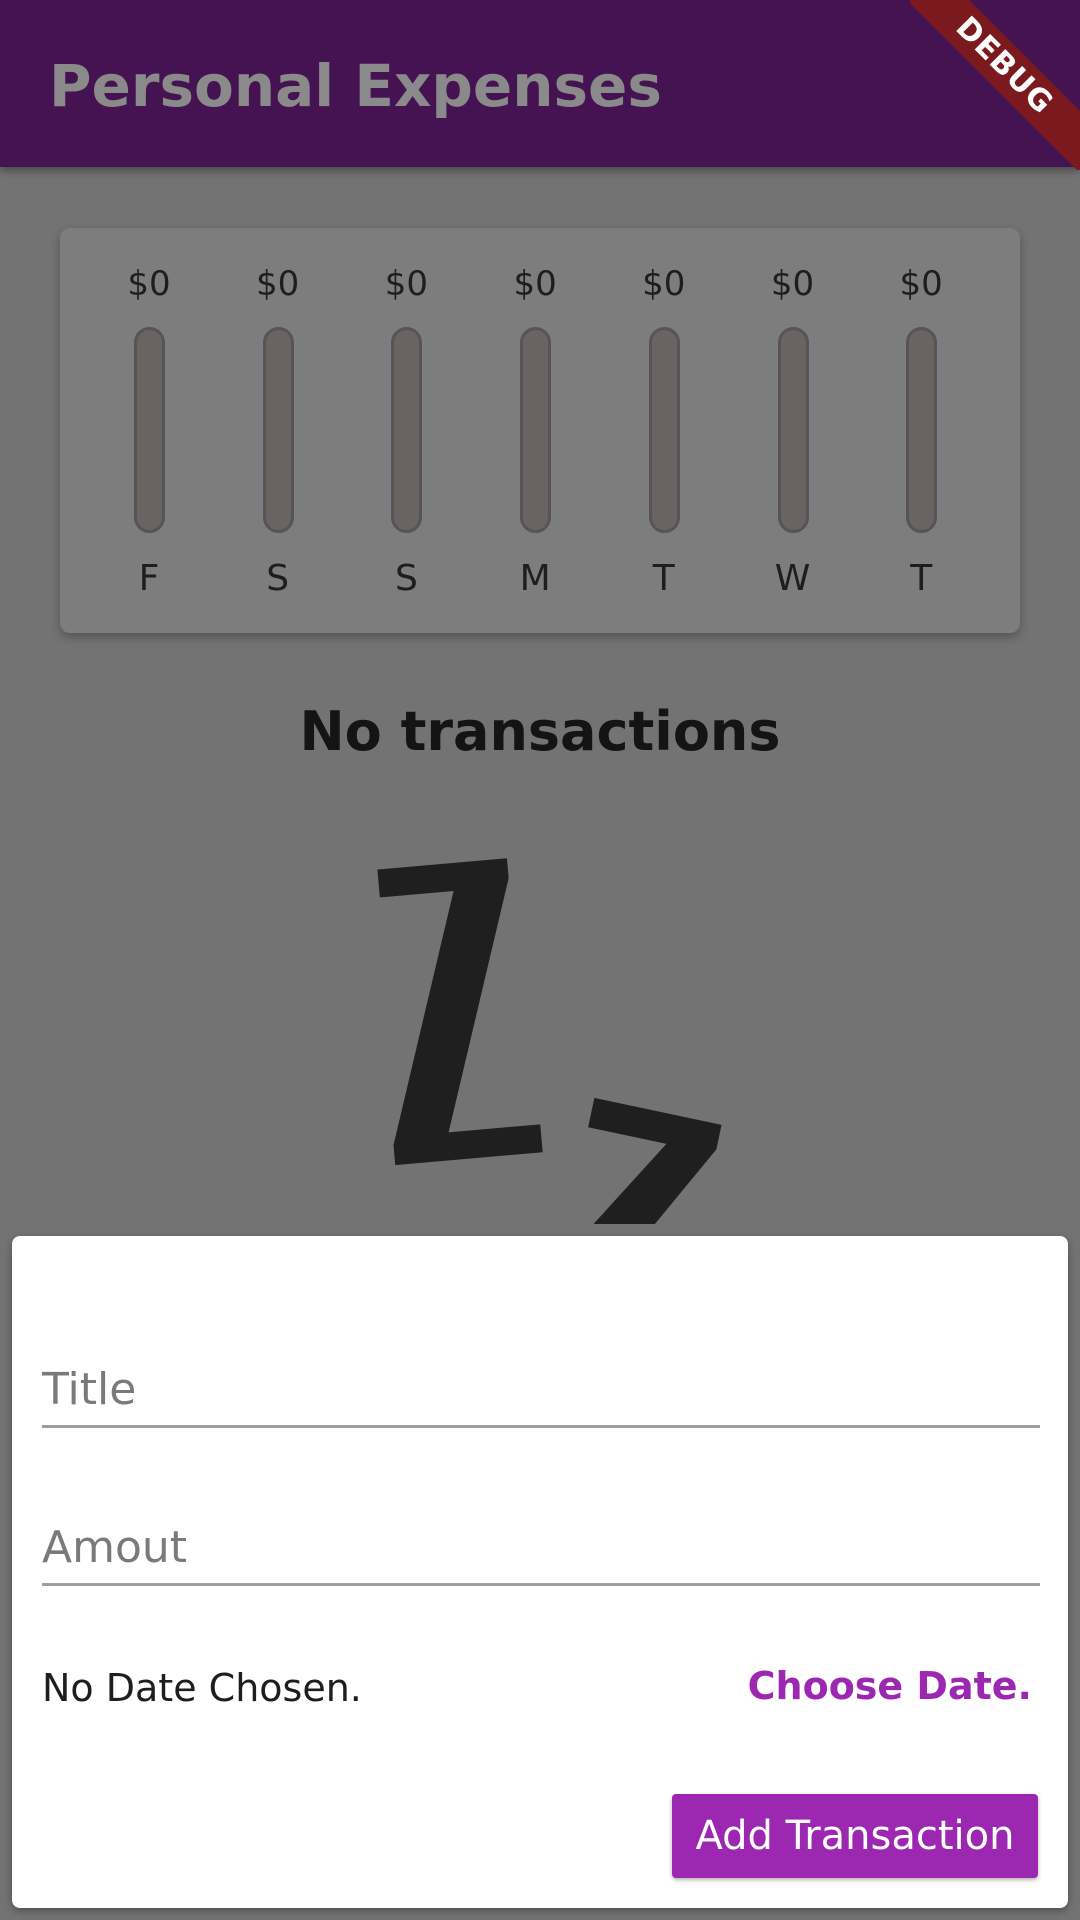 Image resolution: width=1080 pixels, height=1920 pixels. I want to click on zzz-letter-small, so click(647, 1160).